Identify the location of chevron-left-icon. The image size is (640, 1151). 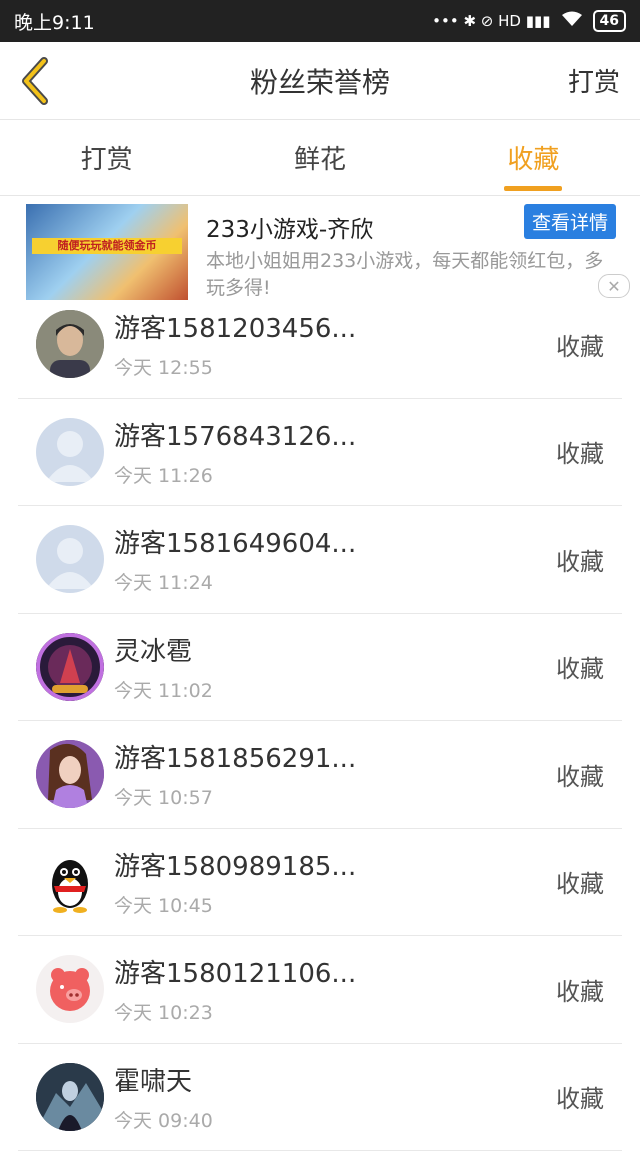
(35, 81).